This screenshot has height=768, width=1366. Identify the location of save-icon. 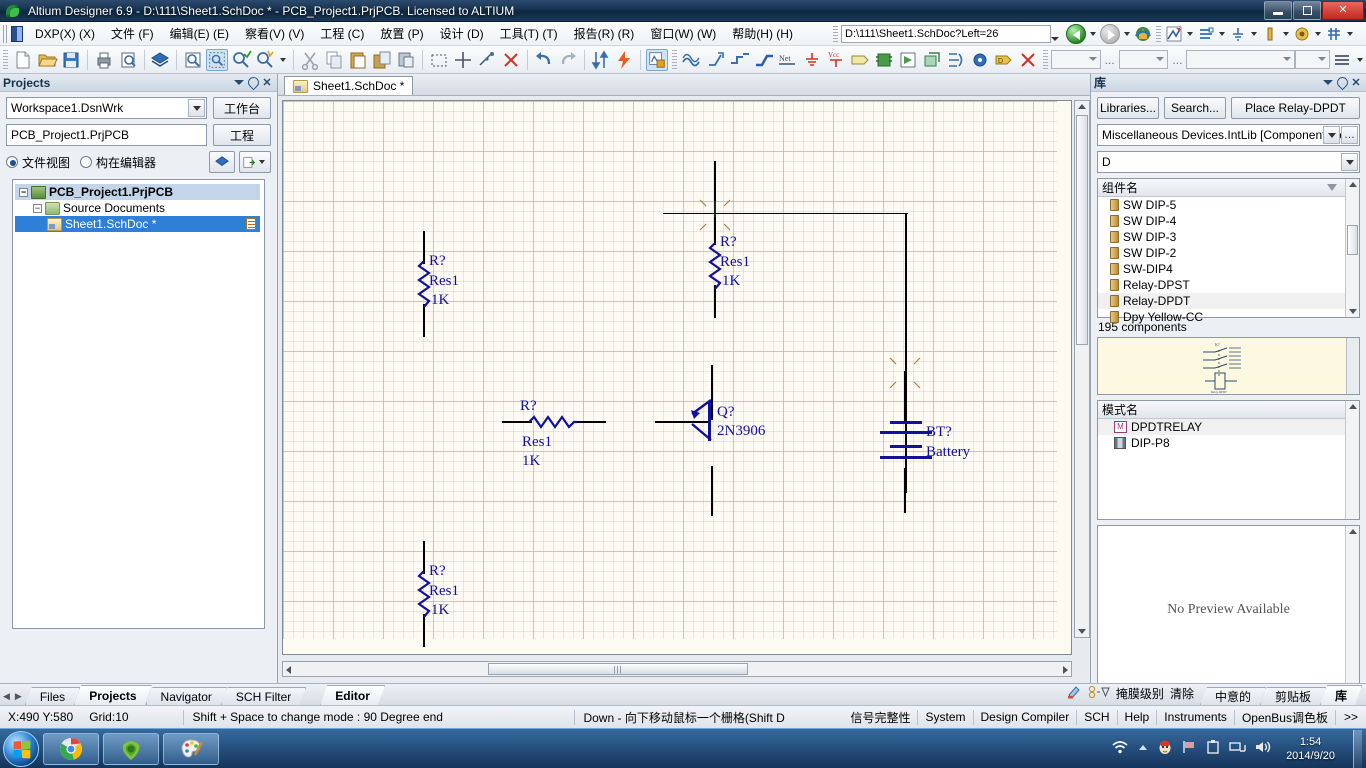
(71, 60).